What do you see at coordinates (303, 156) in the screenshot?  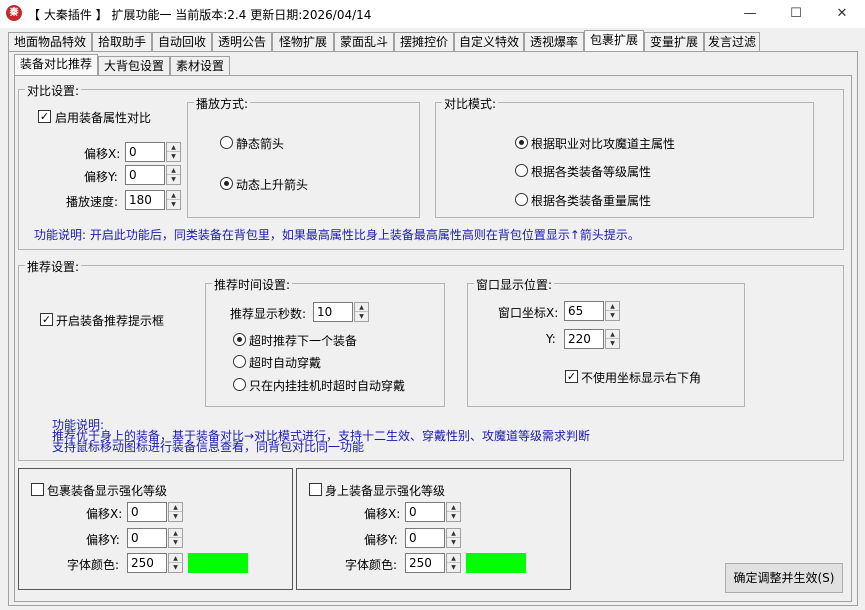 I see `play-mode-group: 播放方式:` at bounding box center [303, 156].